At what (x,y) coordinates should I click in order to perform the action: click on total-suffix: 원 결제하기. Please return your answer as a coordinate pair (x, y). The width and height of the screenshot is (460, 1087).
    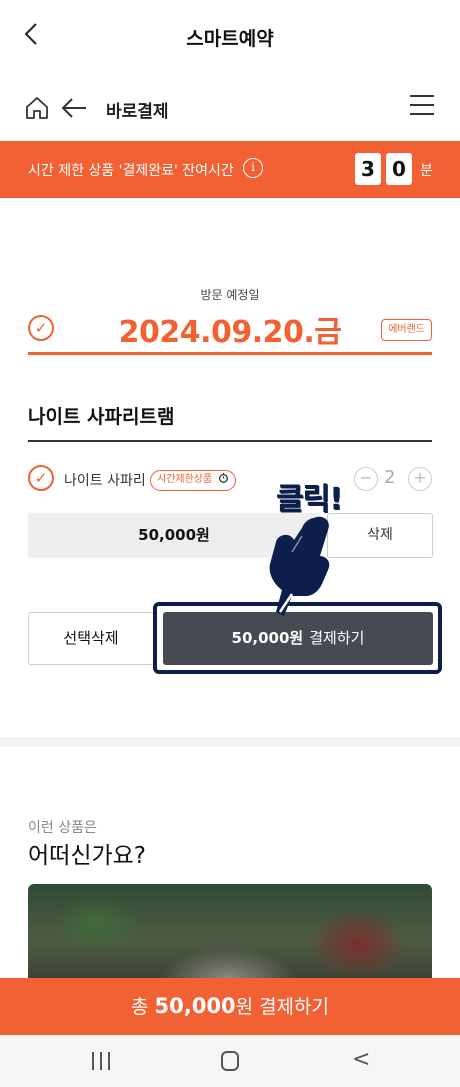
    Looking at the image, I should click on (282, 1007).